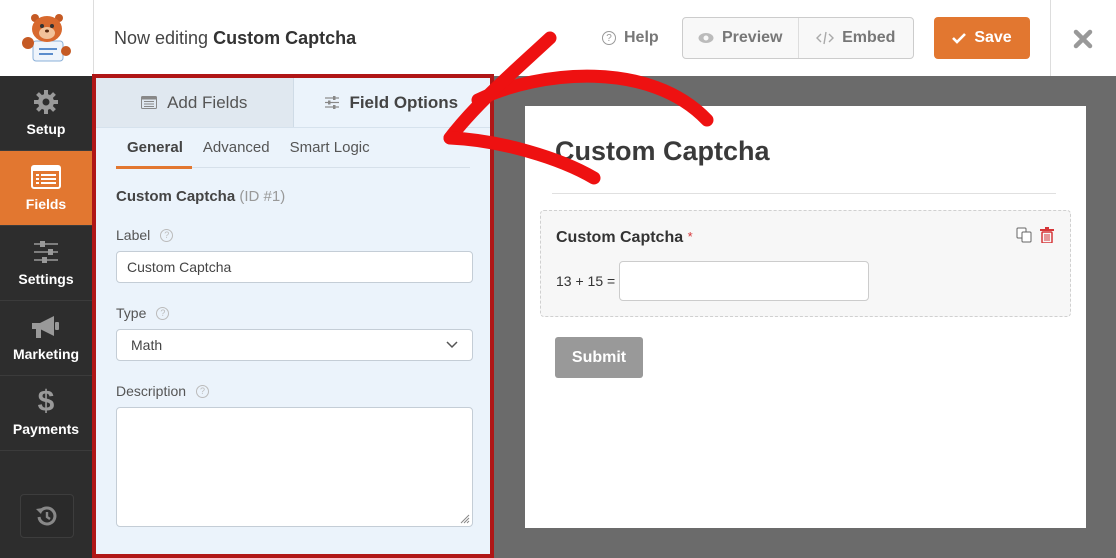  What do you see at coordinates (303, 235) in the screenshot?
I see `label-caption: Label ?` at bounding box center [303, 235].